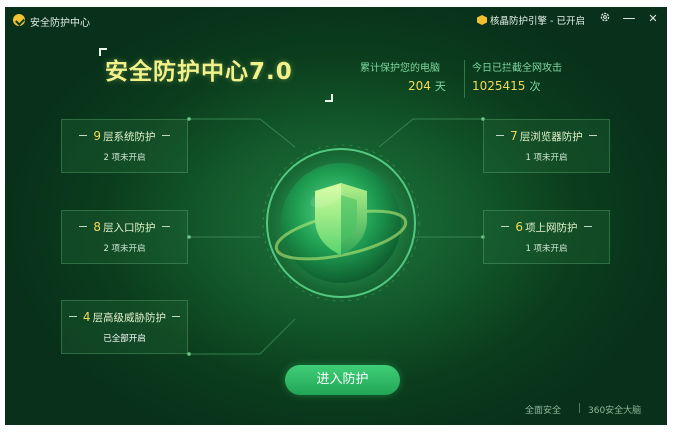 The image size is (674, 432). I want to click on internet-protection-title: 6 项上网防护, so click(546, 227).